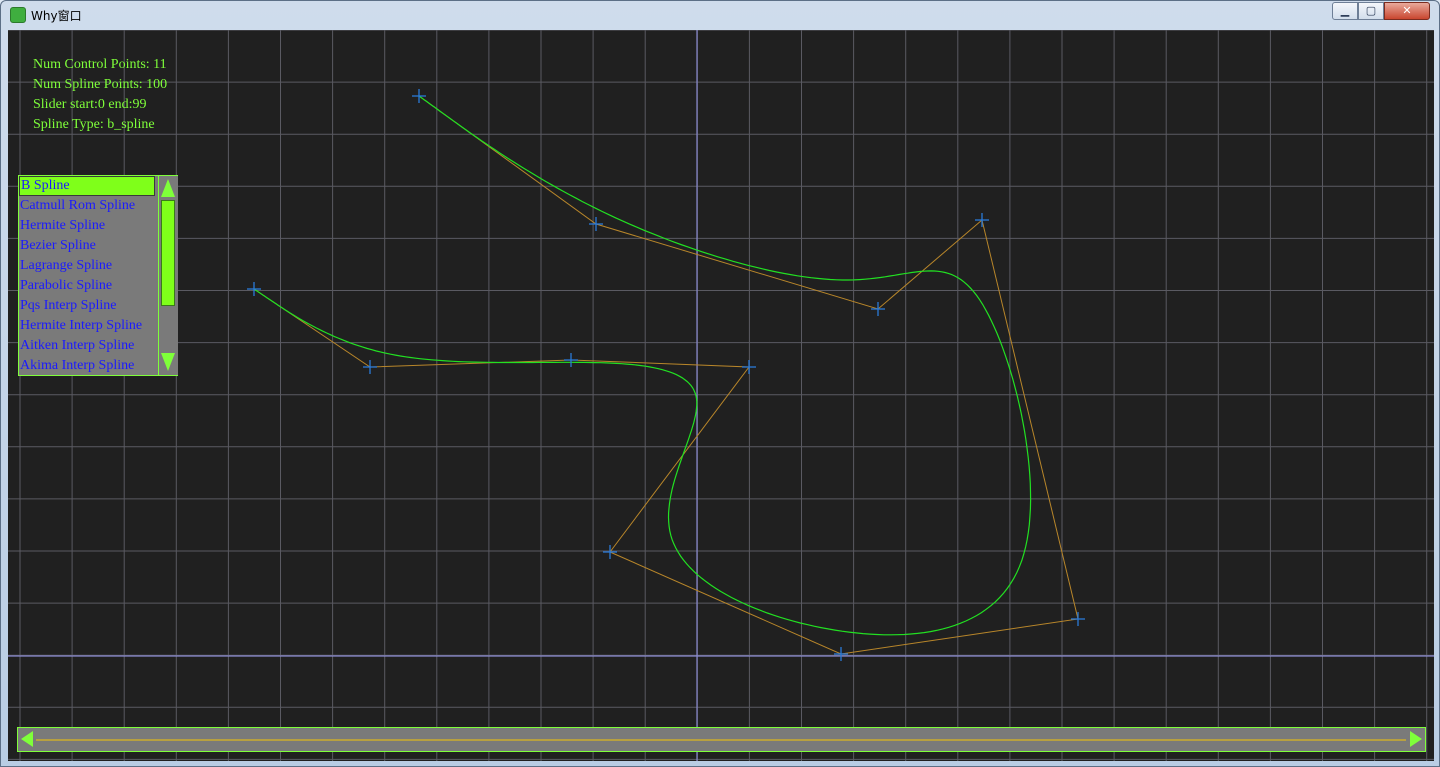 Image resolution: width=1440 pixels, height=767 pixels. What do you see at coordinates (1371, 11) in the screenshot?
I see `maximize-button: ▢` at bounding box center [1371, 11].